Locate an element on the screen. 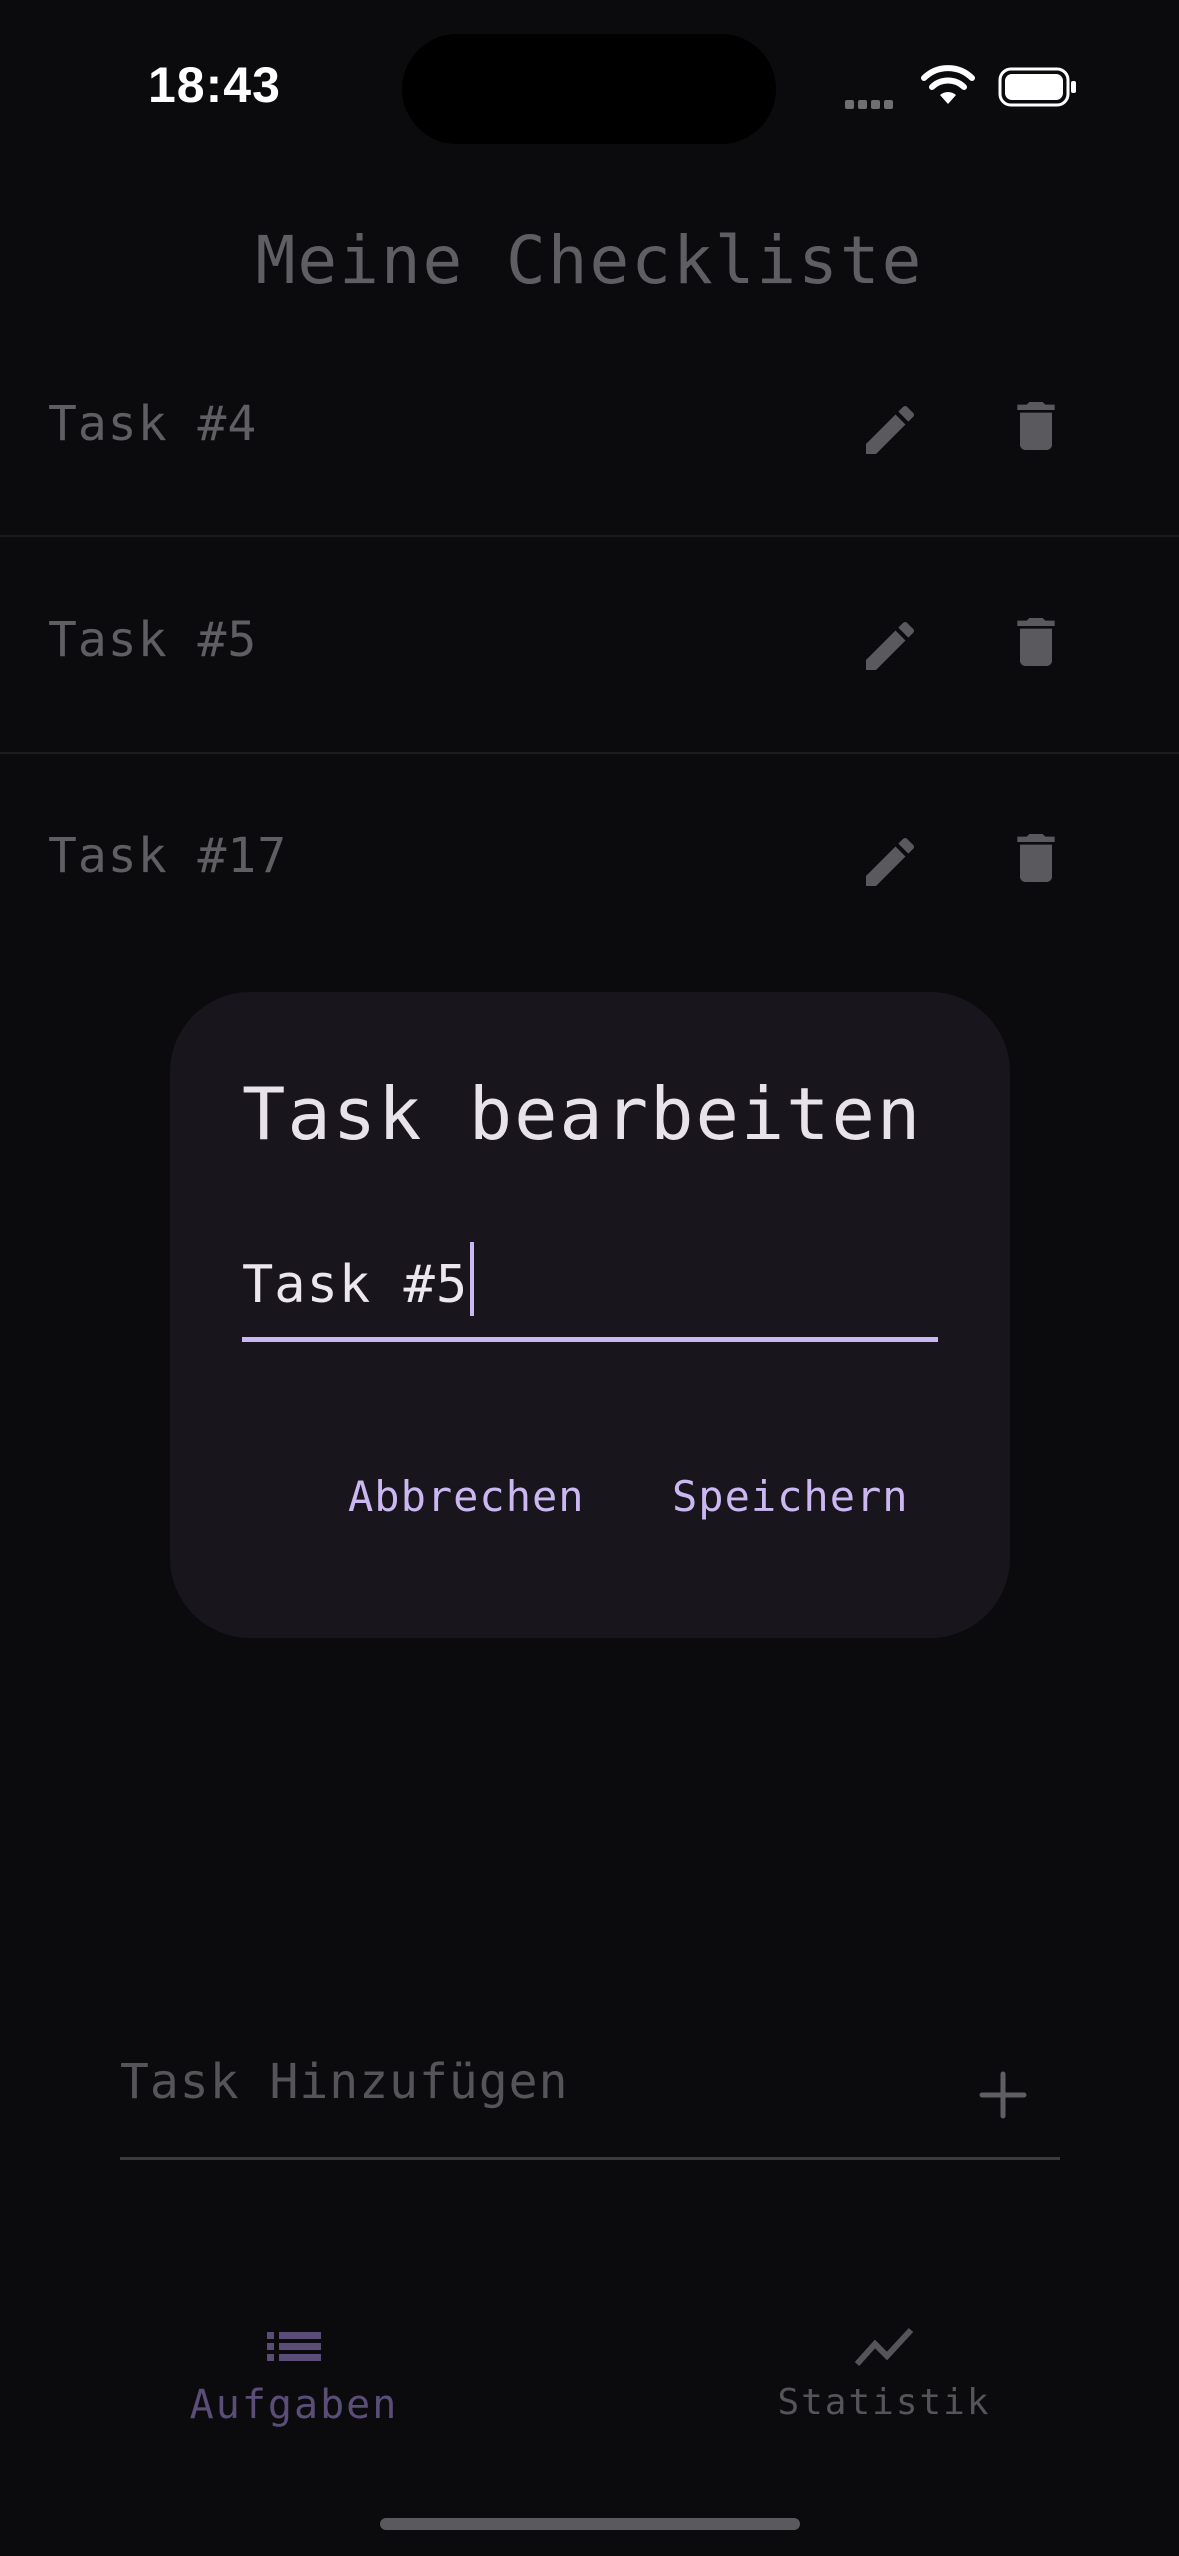  cancel-button: Abbrechen is located at coordinates (466, 1496).